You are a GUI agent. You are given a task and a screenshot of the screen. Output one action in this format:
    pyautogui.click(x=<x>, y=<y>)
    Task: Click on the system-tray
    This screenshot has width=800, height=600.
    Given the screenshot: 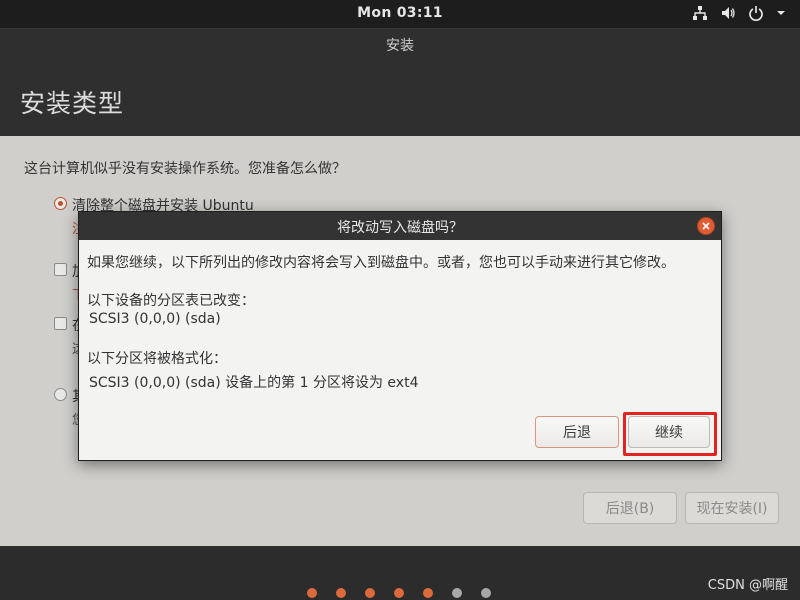 What is the action you would take?
    pyautogui.click(x=739, y=13)
    